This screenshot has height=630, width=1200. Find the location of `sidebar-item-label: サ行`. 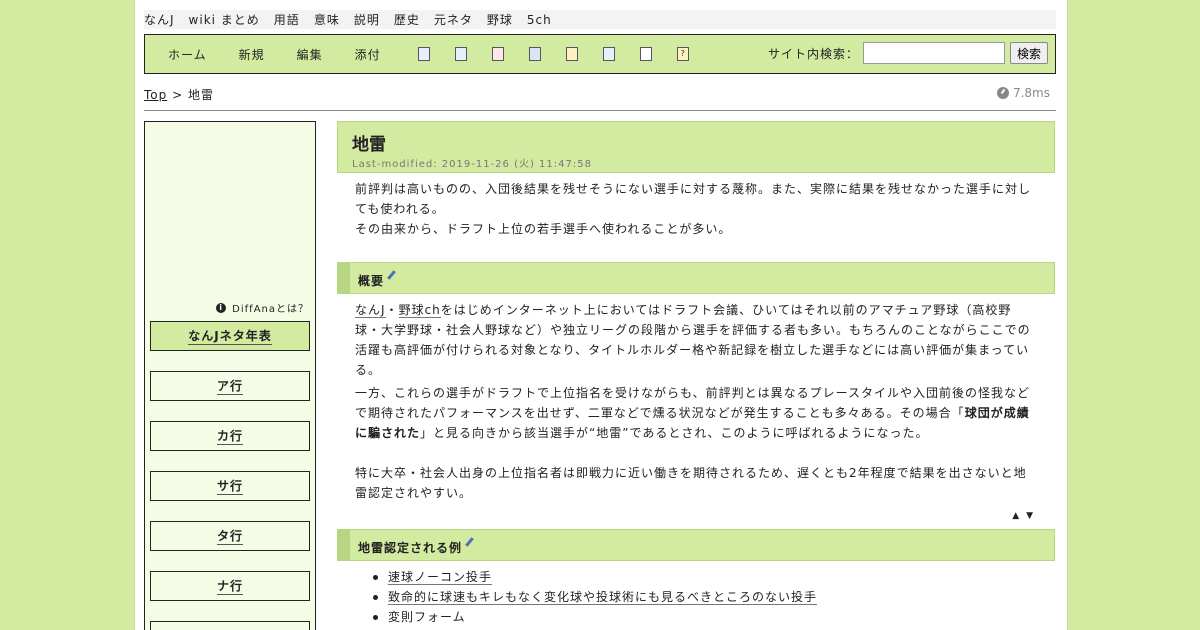

sidebar-item-label: サ行 is located at coordinates (229, 487).